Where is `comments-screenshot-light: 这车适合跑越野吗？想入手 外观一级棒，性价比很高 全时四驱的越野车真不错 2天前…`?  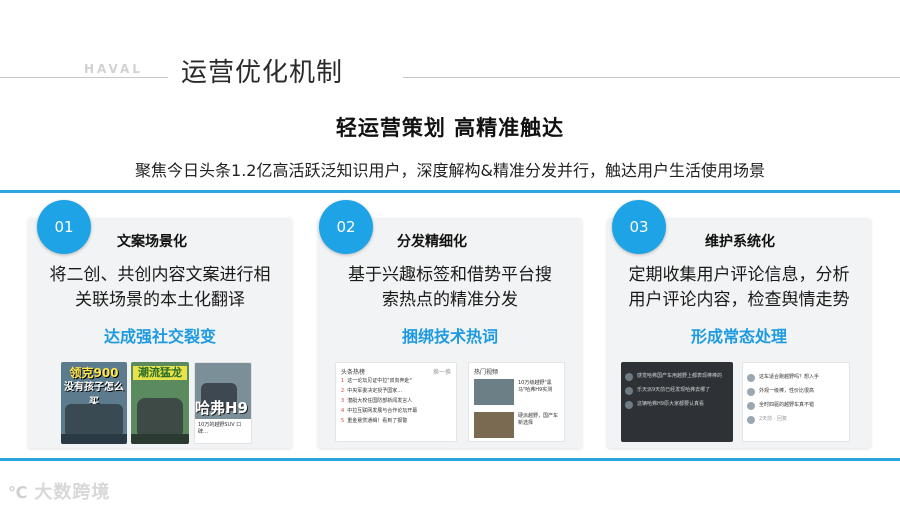
comments-screenshot-light: 这车适合跑越野吗？想入手 外观一级棒，性价比很高 全时四驱的越野车真不错 2天前… is located at coordinates (796, 402).